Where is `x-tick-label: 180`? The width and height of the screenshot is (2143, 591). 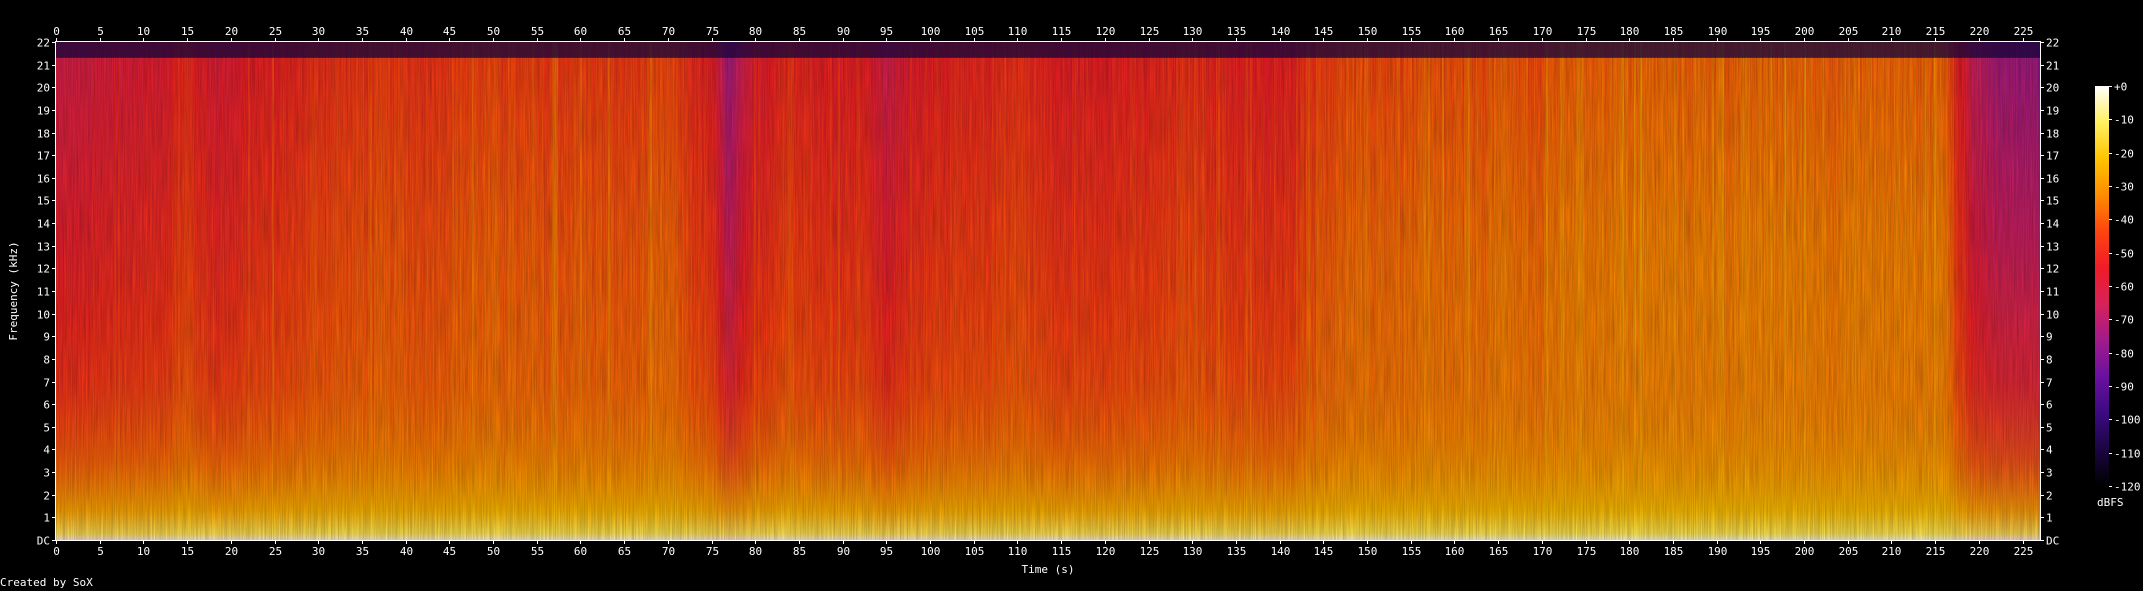
x-tick-label: 180 is located at coordinates (1630, 551).